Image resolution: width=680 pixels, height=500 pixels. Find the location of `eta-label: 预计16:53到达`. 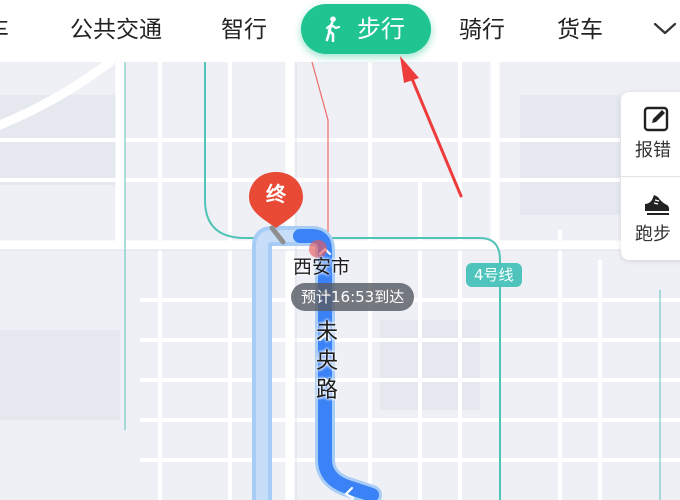

eta-label: 预计16:53到达 is located at coordinates (353, 297).